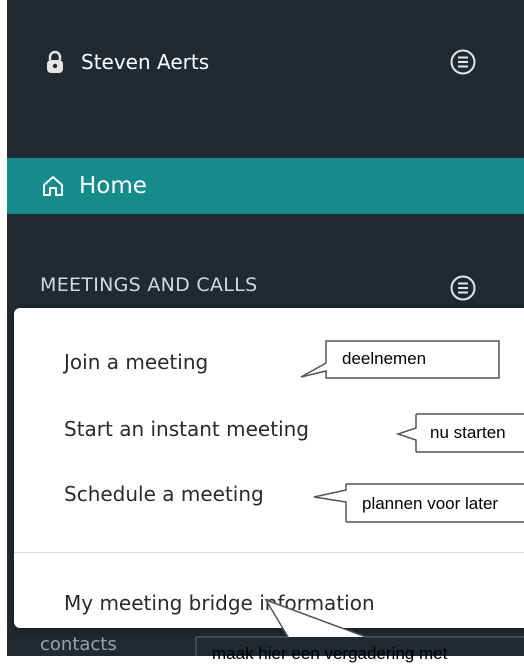 Image resolution: width=524 pixels, height=664 pixels. Describe the element at coordinates (468, 432) in the screenshot. I see `callout-instant-text: nu starten` at that location.